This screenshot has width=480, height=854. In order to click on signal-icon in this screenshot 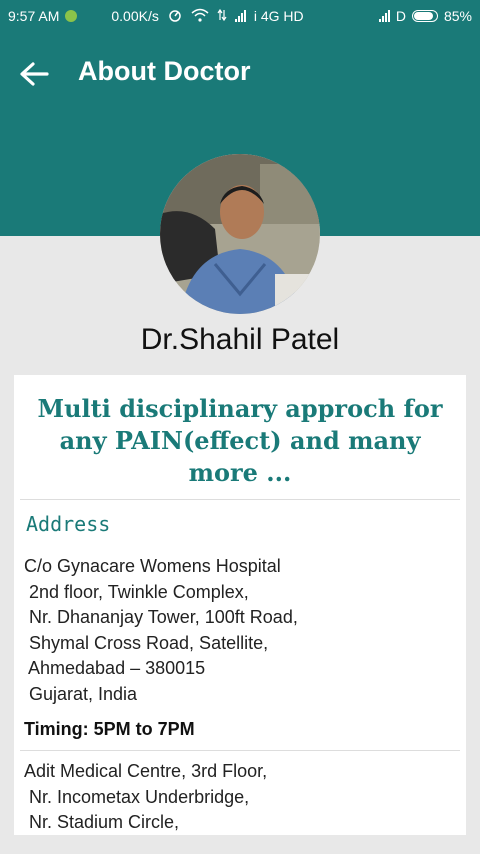, I will do `click(240, 16)`.